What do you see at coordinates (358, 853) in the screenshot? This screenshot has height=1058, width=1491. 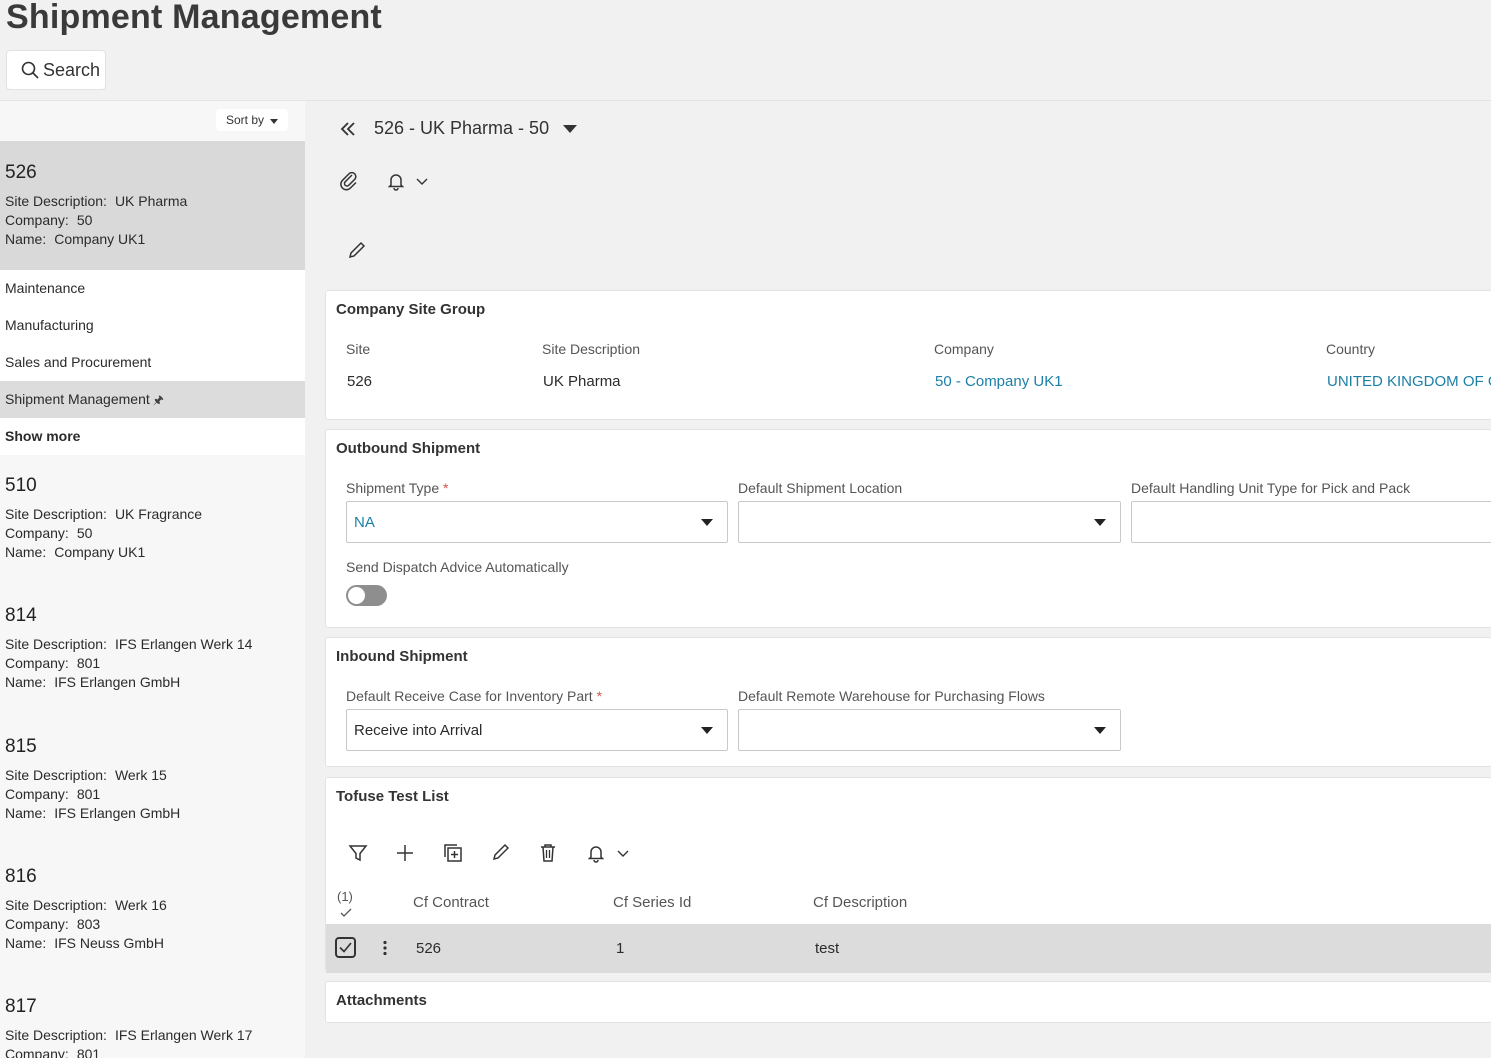 I see `filter-icon` at bounding box center [358, 853].